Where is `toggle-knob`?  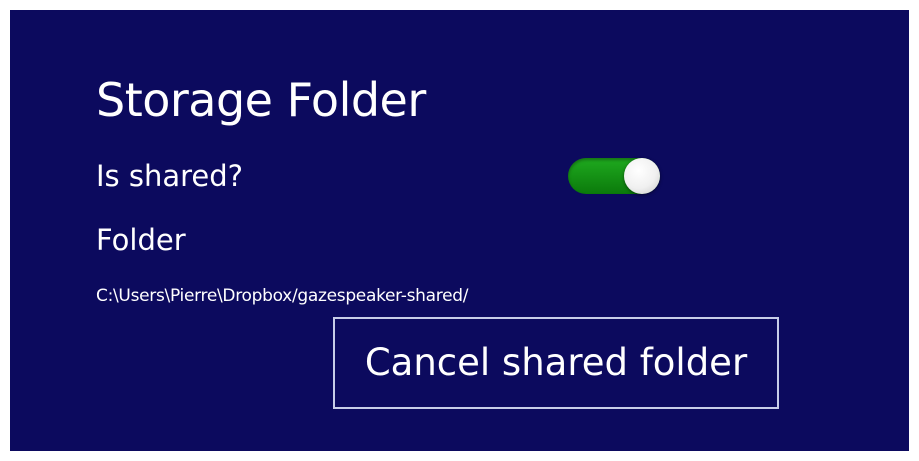
toggle-knob is located at coordinates (642, 176).